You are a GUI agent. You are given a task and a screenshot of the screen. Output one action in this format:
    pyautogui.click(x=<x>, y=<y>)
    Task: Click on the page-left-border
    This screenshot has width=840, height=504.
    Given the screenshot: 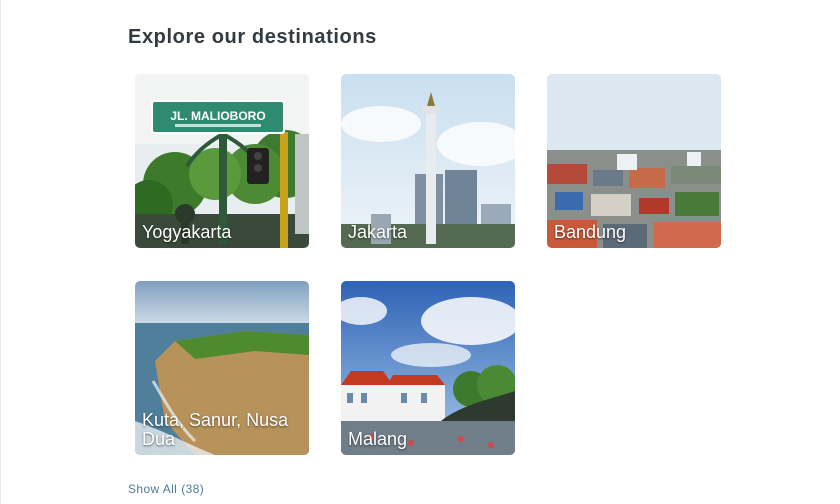 What is the action you would take?
    pyautogui.click(x=0, y=252)
    